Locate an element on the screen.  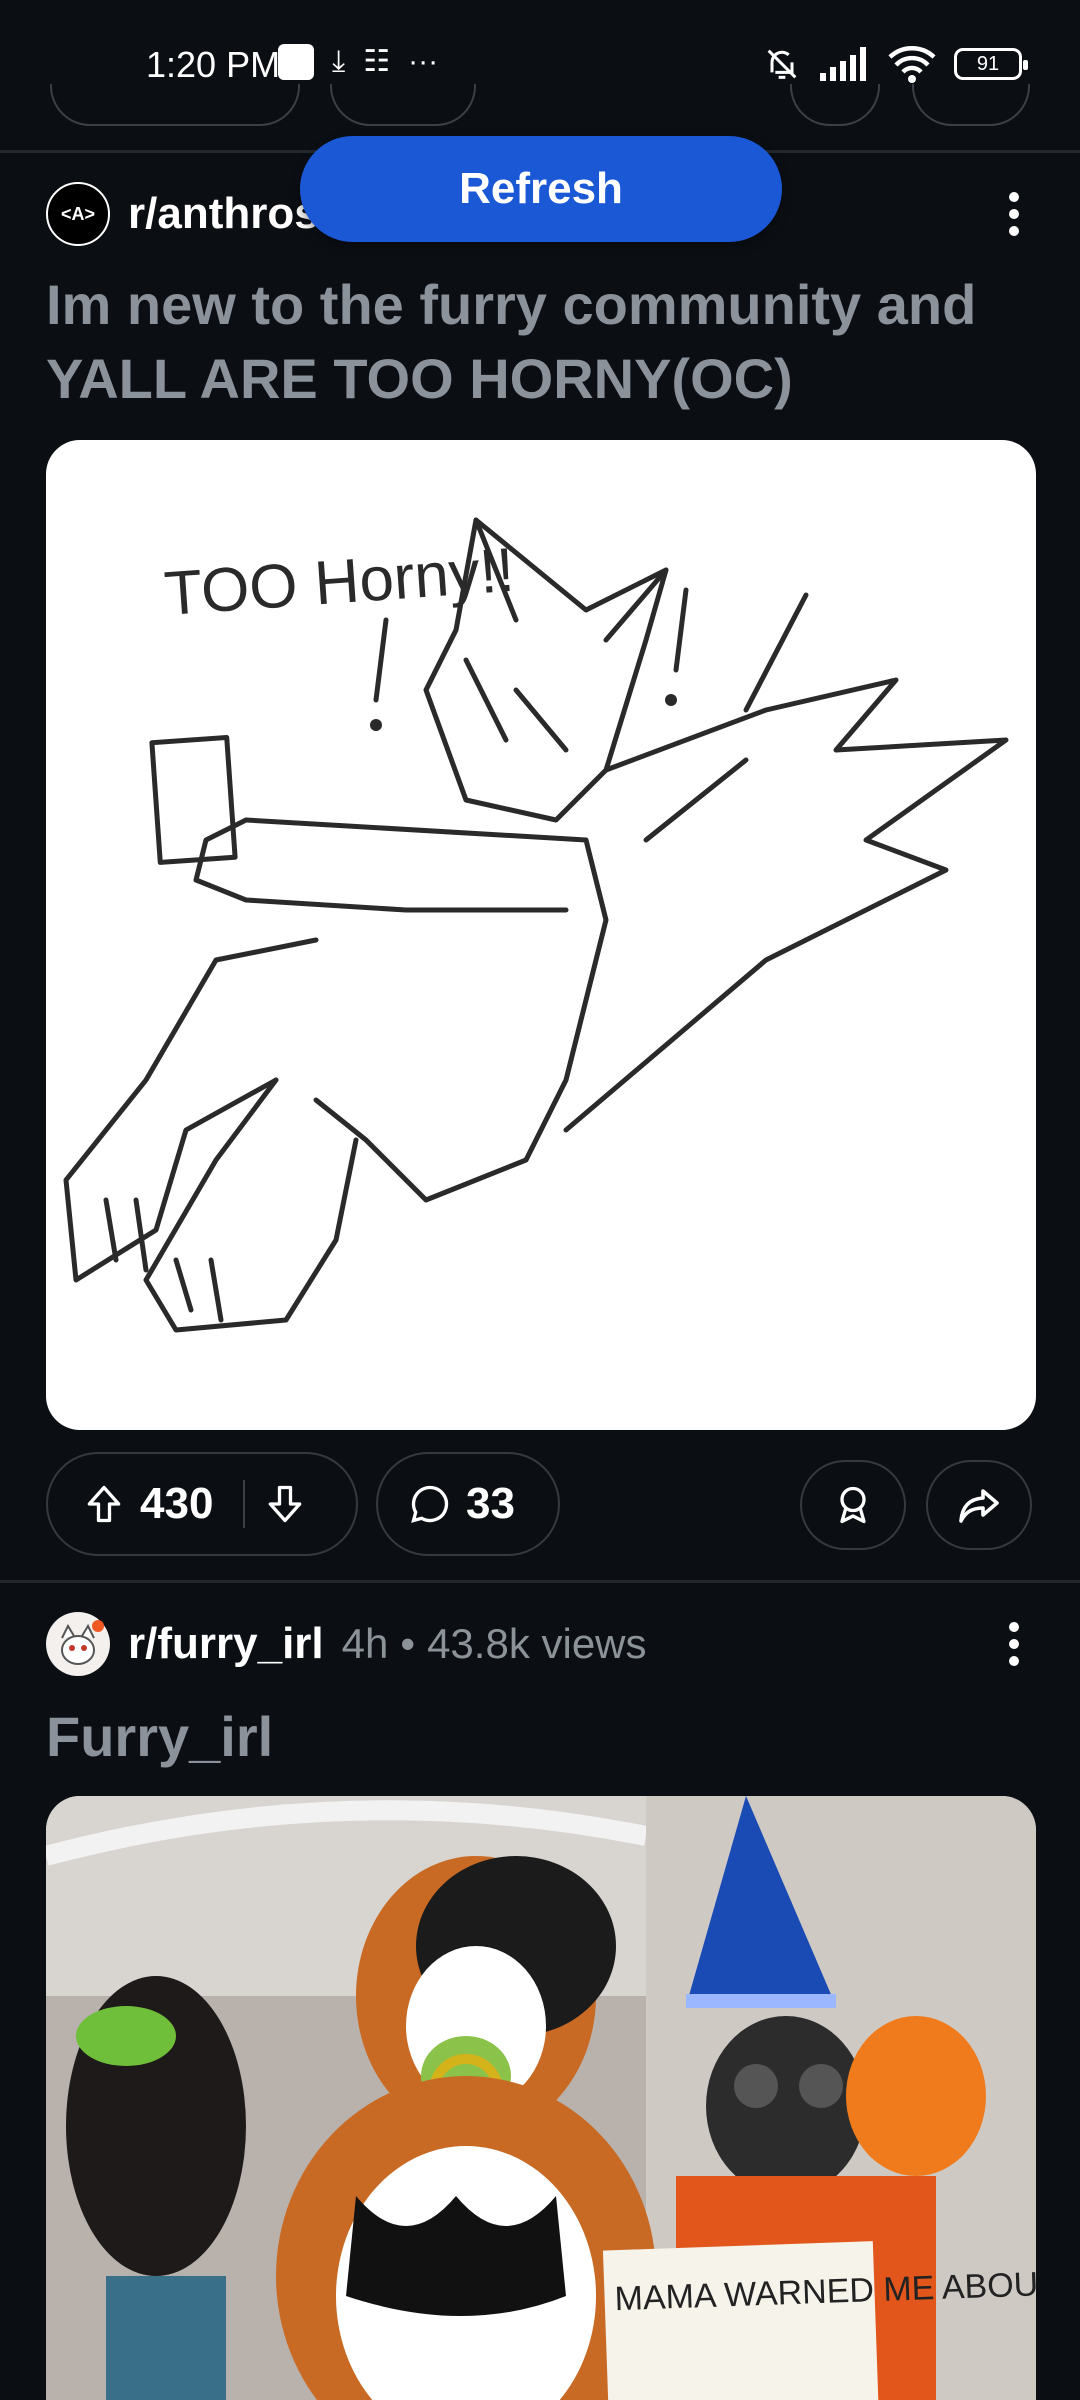
subreddit-name: r/furry_irl is located at coordinates (226, 1644).